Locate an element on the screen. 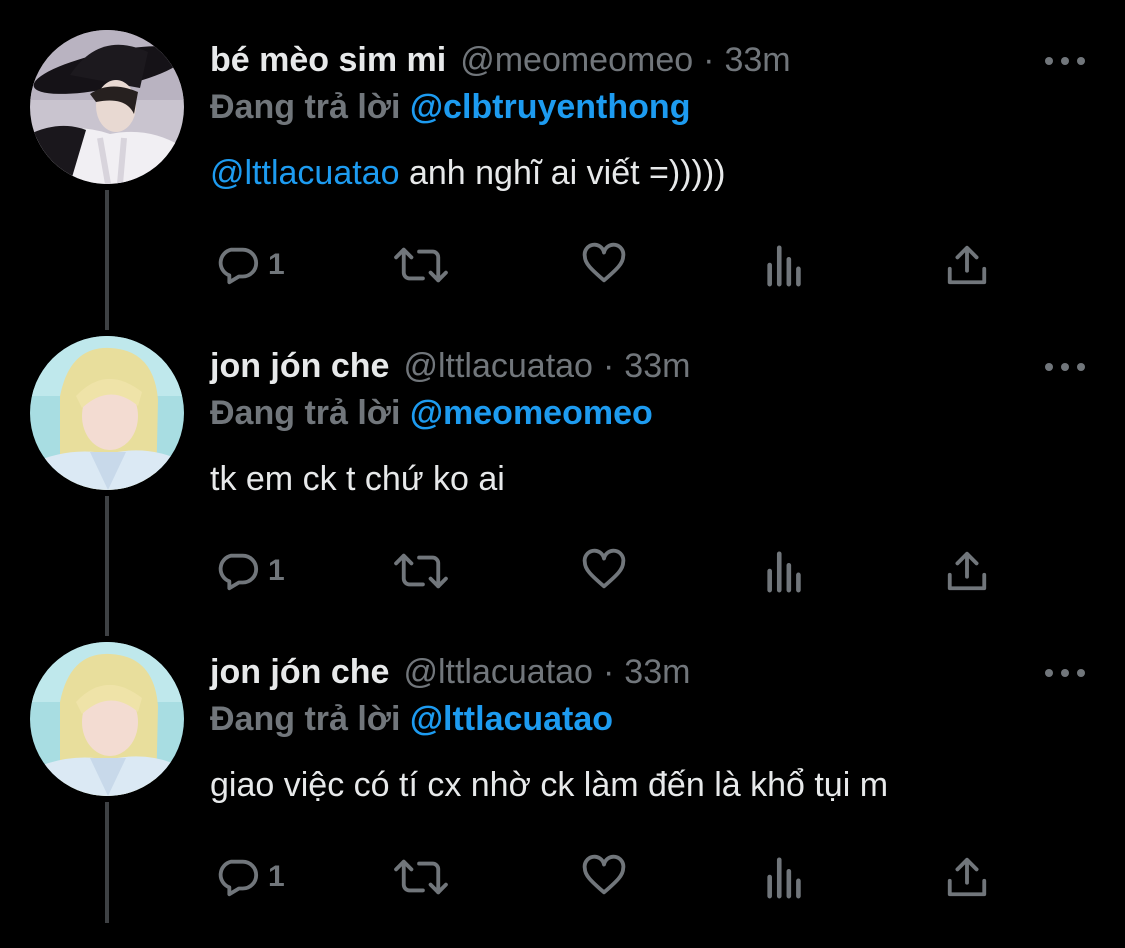 Image resolution: width=1125 pixels, height=948 pixels. tweet-text: @lttlacuatao anh nghĩ ai viết =))))) is located at coordinates (468, 173).